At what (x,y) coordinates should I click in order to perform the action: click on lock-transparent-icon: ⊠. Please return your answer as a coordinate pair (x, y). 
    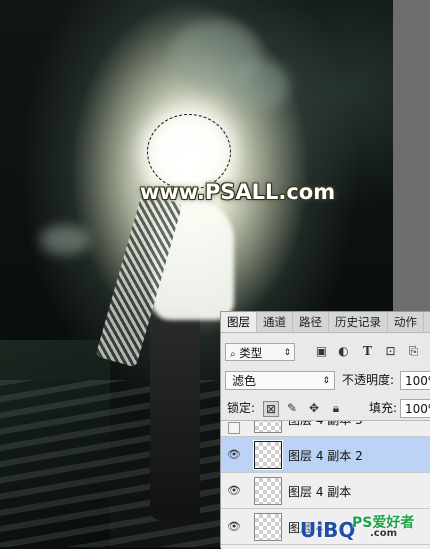
    Looking at the image, I should click on (271, 409).